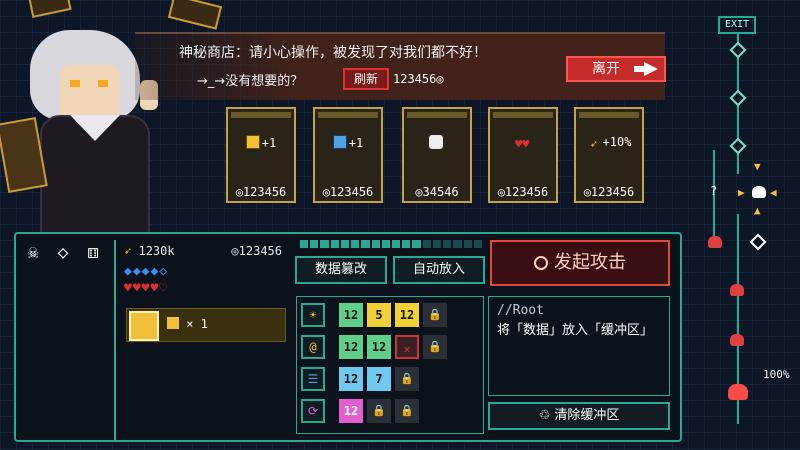 The image size is (800, 450). What do you see at coordinates (713, 191) in the screenshot?
I see `unknown-node: ?` at bounding box center [713, 191].